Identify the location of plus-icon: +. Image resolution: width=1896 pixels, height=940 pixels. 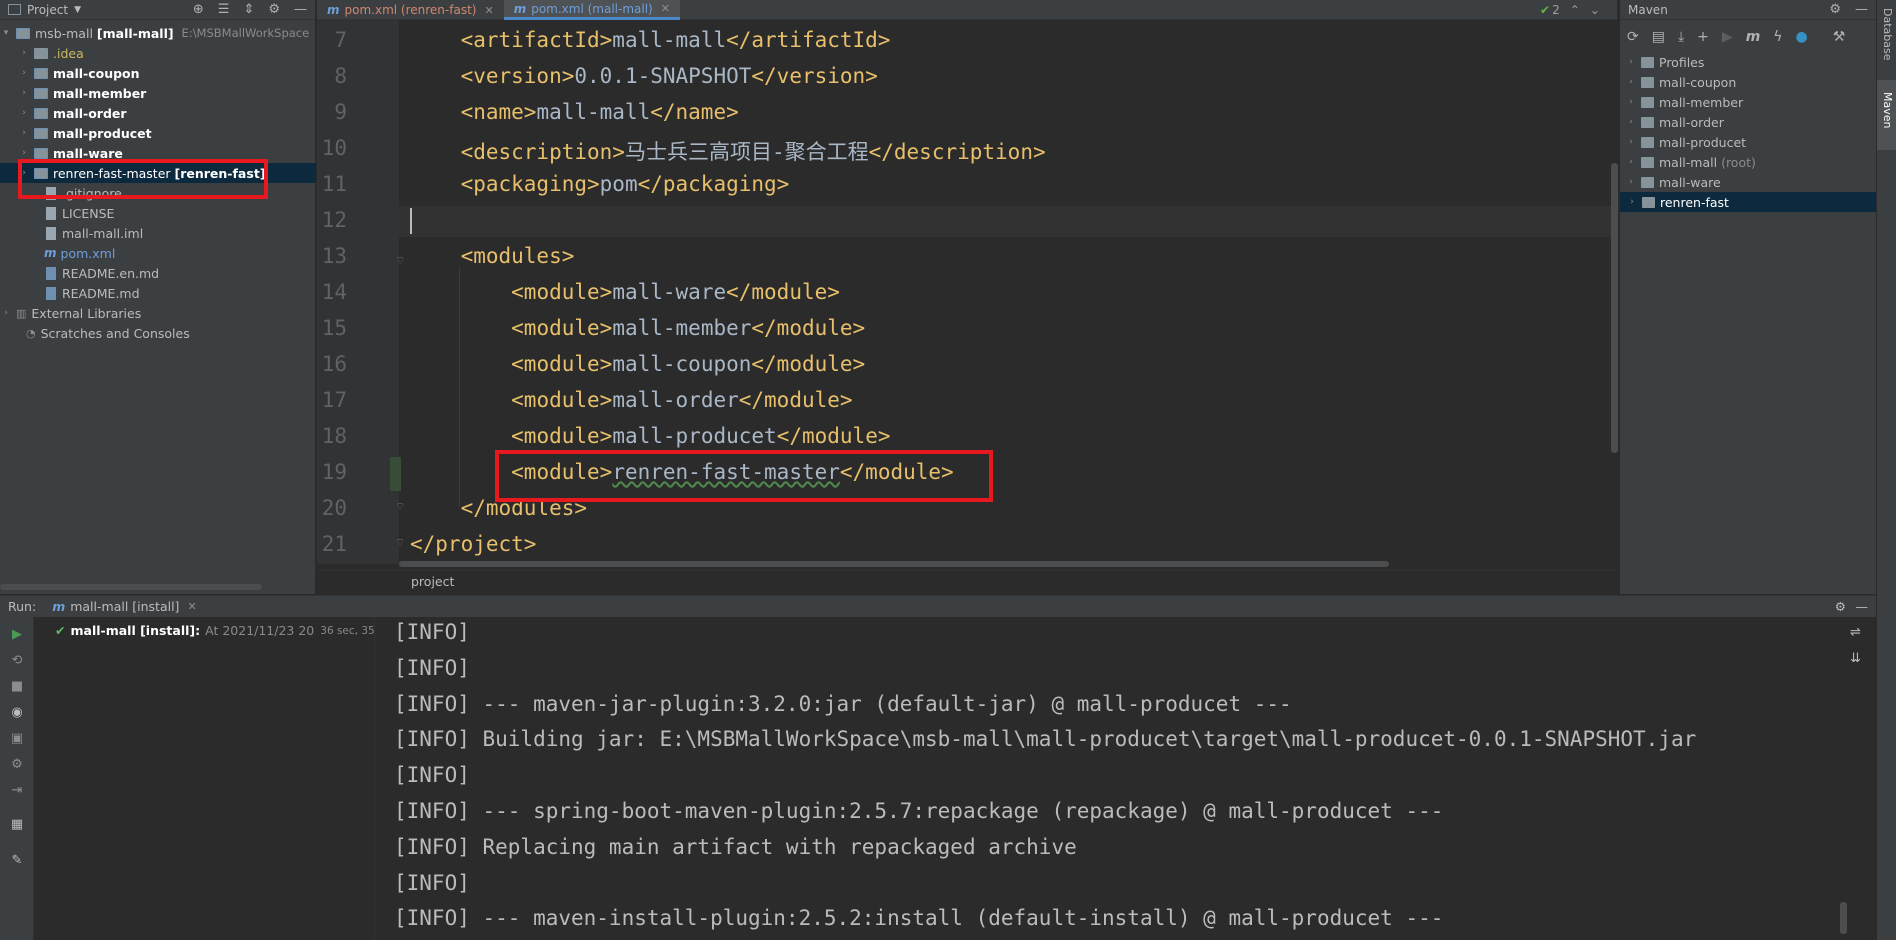
(1703, 37).